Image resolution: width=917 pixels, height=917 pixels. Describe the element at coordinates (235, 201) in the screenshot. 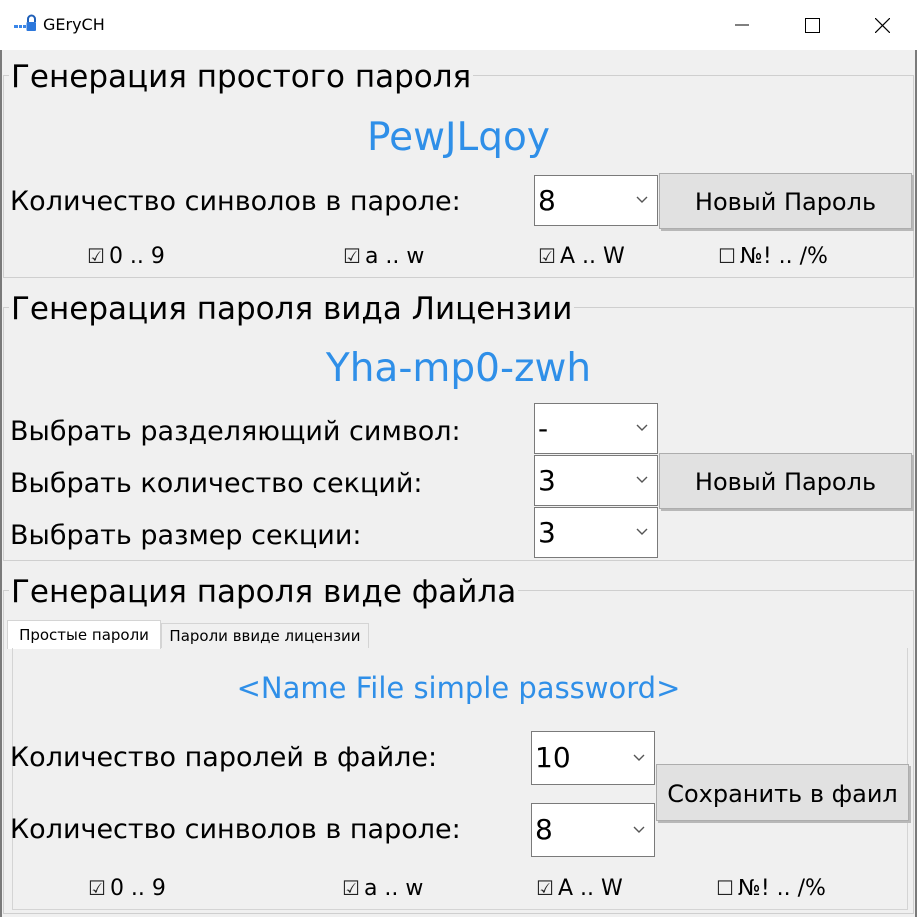

I see `simple-length-label: Количество синволов в пароле:` at that location.